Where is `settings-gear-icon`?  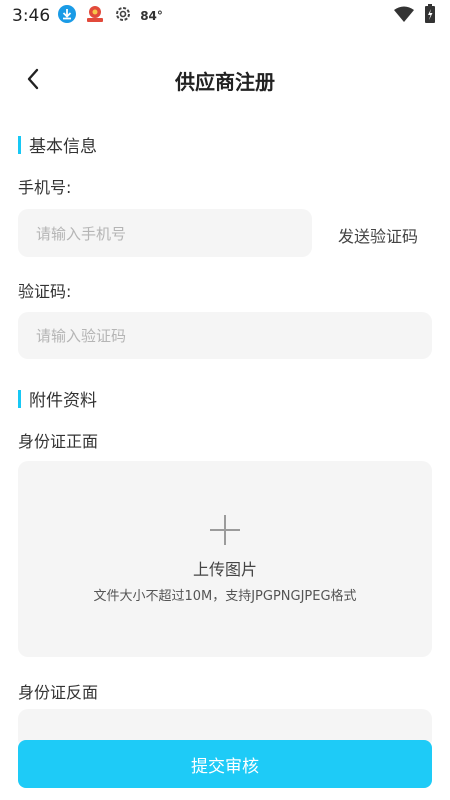 settings-gear-icon is located at coordinates (123, 16).